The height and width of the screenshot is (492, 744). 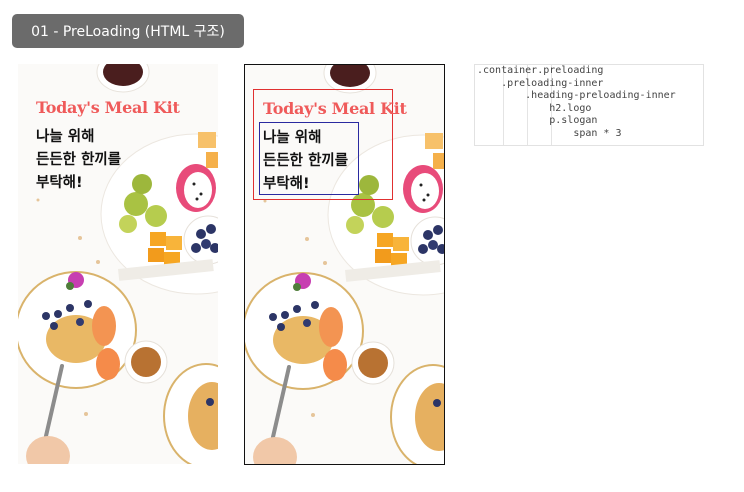 What do you see at coordinates (540, 83) in the screenshot?
I see `code-line: .preloading-inner` at bounding box center [540, 83].